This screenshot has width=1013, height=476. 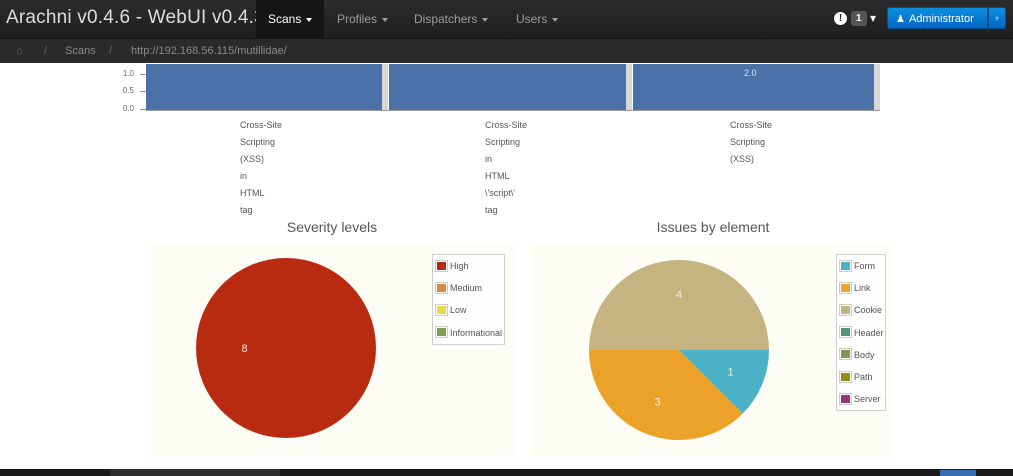 I want to click on legend-label: Server, so click(x=867, y=399).